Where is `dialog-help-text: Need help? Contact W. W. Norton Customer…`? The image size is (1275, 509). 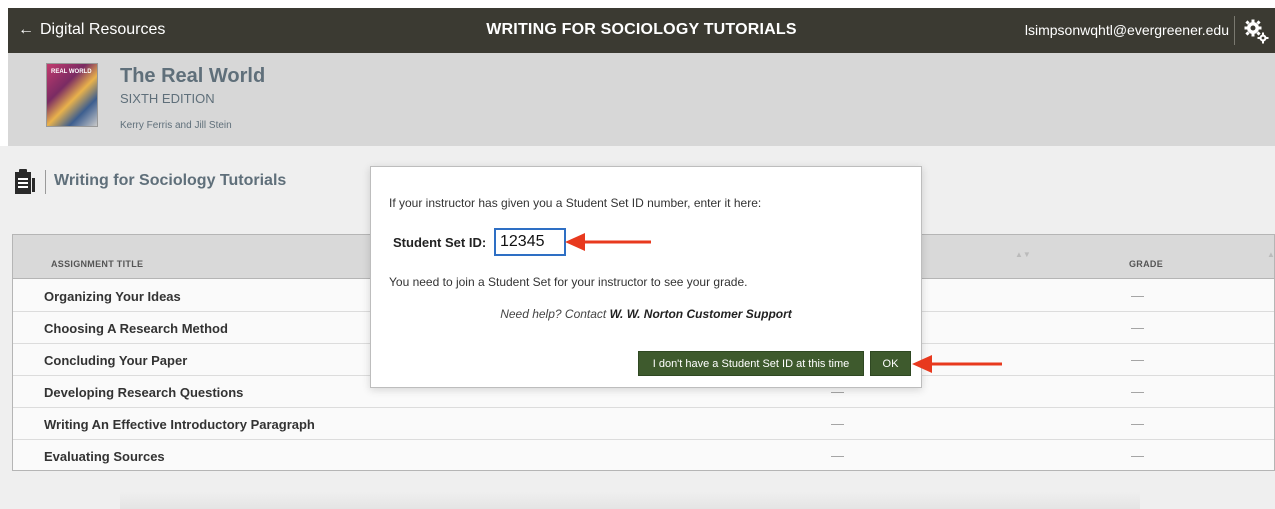
dialog-help-text: Need help? Contact W. W. Norton Customer… is located at coordinates (646, 314).